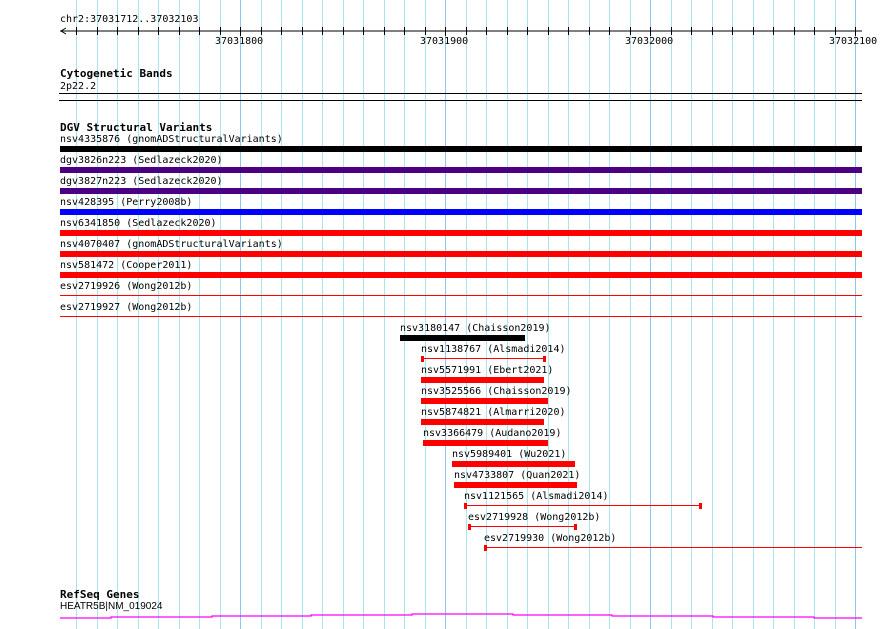 This screenshot has height=629, width=890. What do you see at coordinates (492, 433) in the screenshot?
I see `feature-label: nsv3366479 (Audano2019)` at bounding box center [492, 433].